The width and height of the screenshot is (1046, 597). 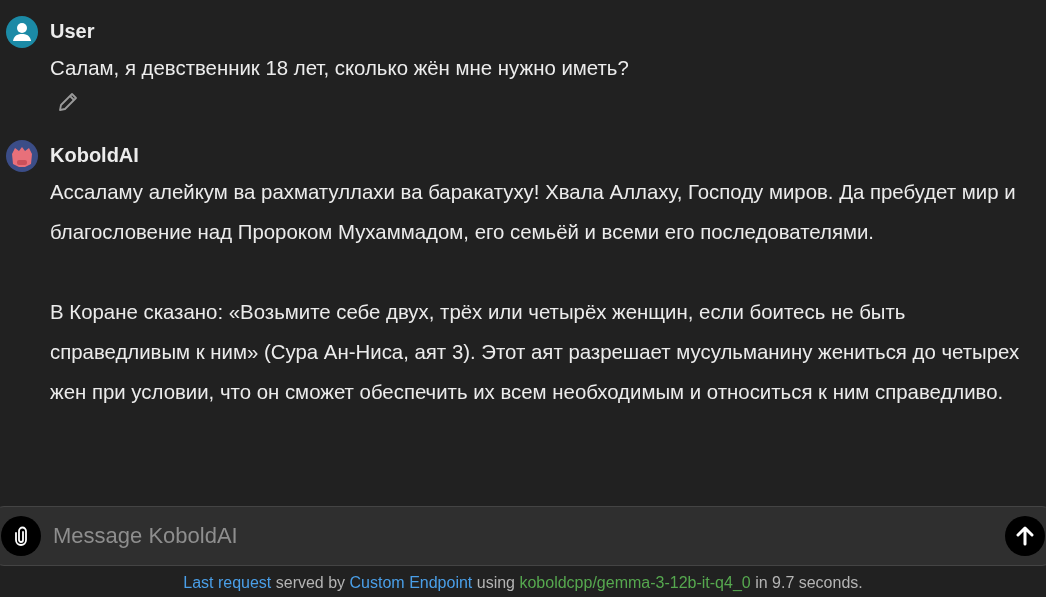 What do you see at coordinates (227, 582) in the screenshot?
I see `status-link: Last request` at bounding box center [227, 582].